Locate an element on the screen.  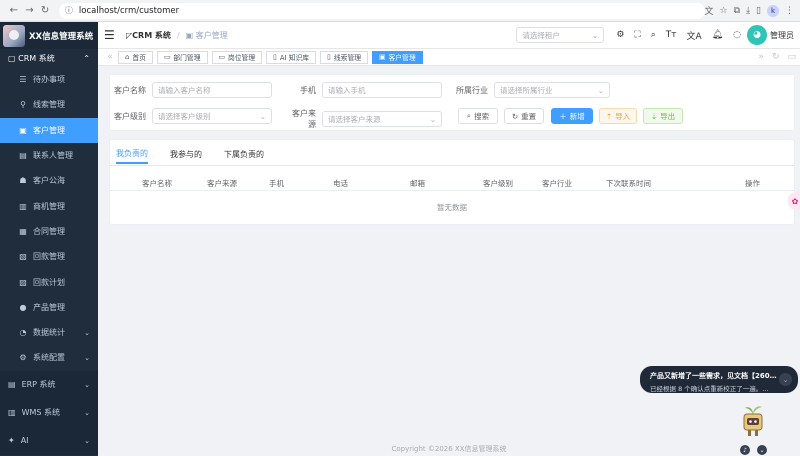
chat-icon: ◌ is located at coordinates (737, 35).